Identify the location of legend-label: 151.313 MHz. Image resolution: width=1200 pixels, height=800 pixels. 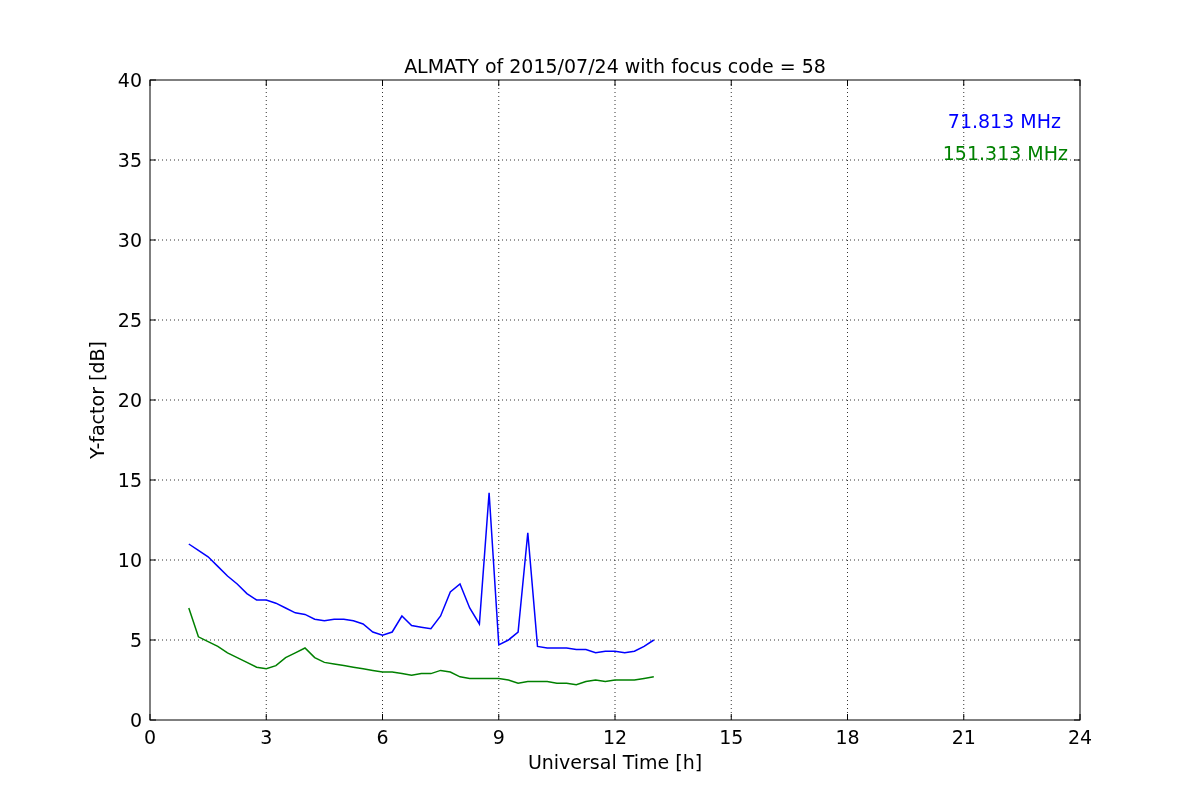
(1005, 153).